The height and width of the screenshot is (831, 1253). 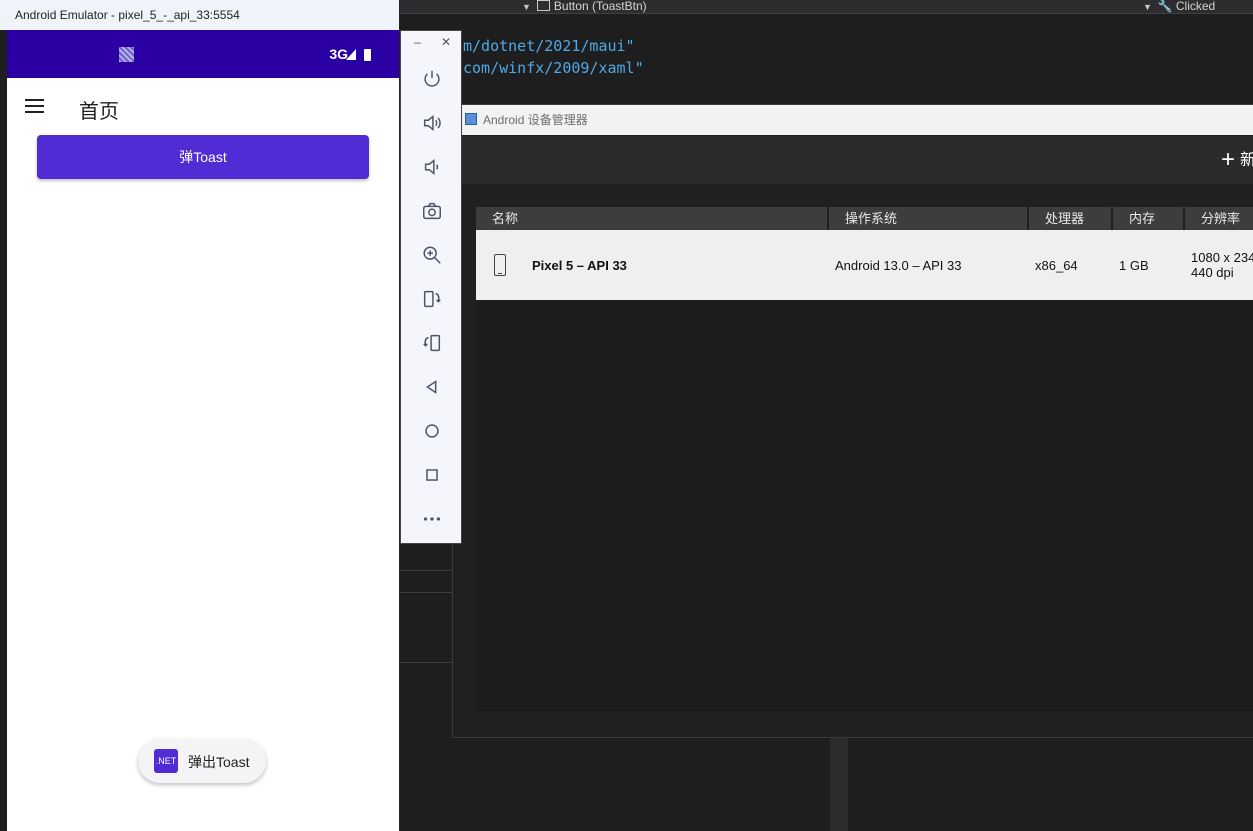 I want to click on home-icon, so click(x=432, y=431).